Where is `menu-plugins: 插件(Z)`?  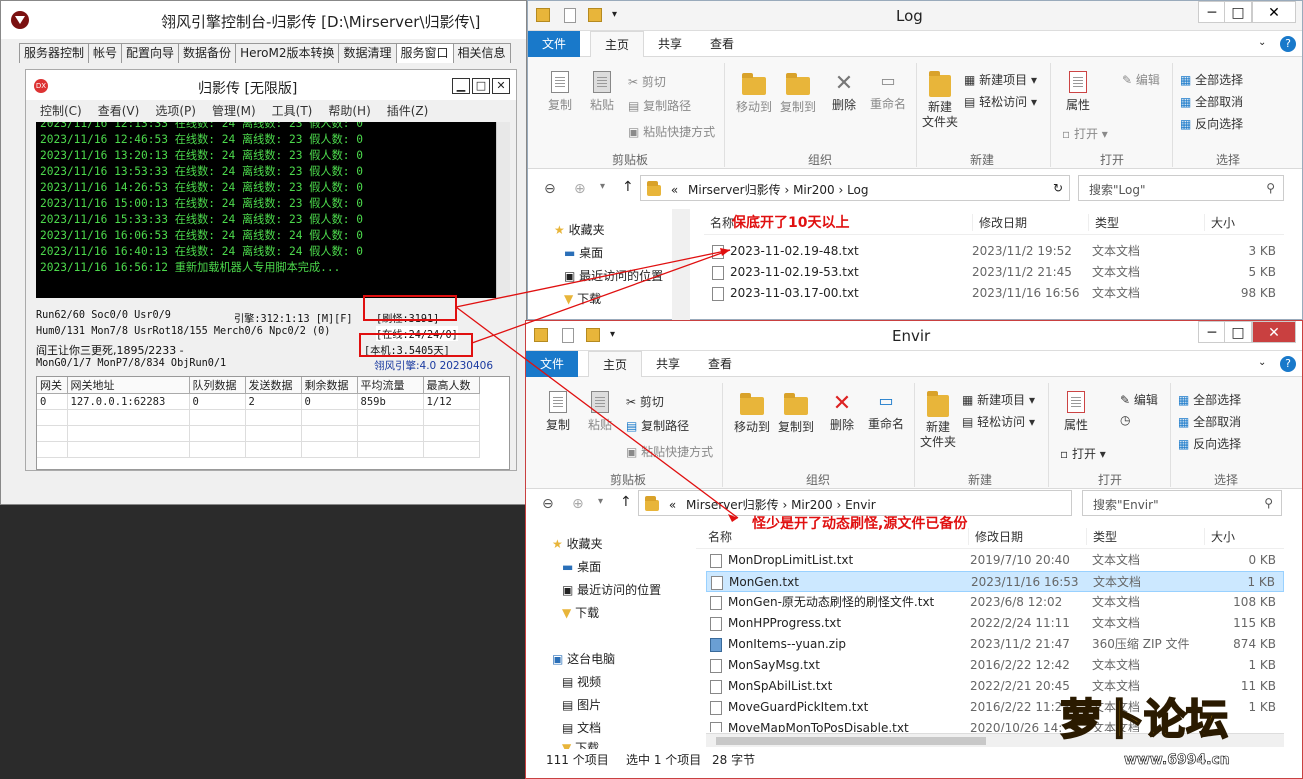
menu-plugins: 插件(Z) is located at coordinates (408, 111).